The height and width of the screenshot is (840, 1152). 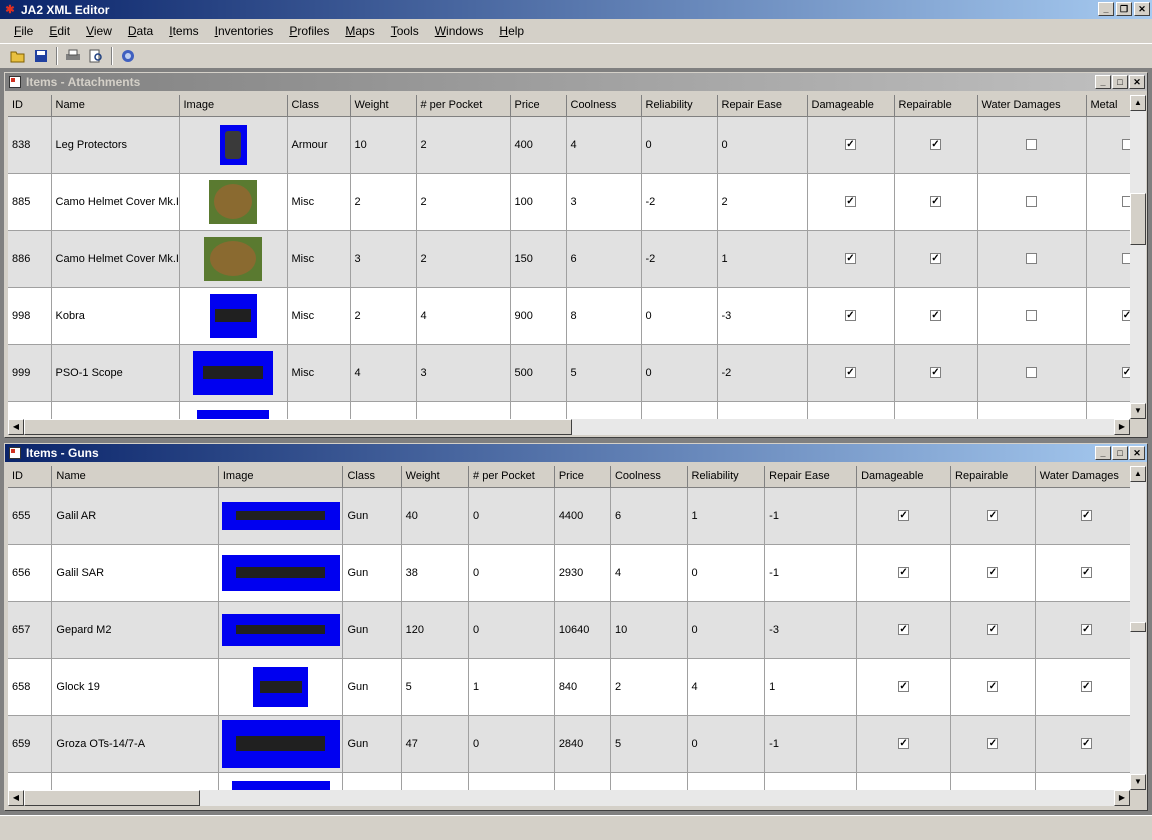 What do you see at coordinates (383, 106) in the screenshot?
I see `column-header: Weight` at bounding box center [383, 106].